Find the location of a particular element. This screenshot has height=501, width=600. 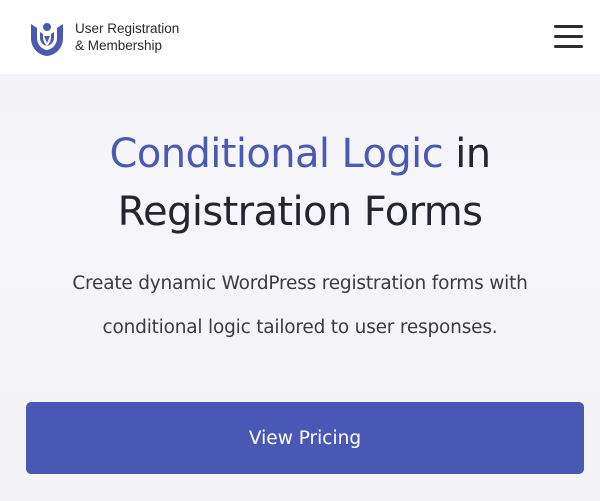

logo-text: User Registration & Membership is located at coordinates (127, 37).